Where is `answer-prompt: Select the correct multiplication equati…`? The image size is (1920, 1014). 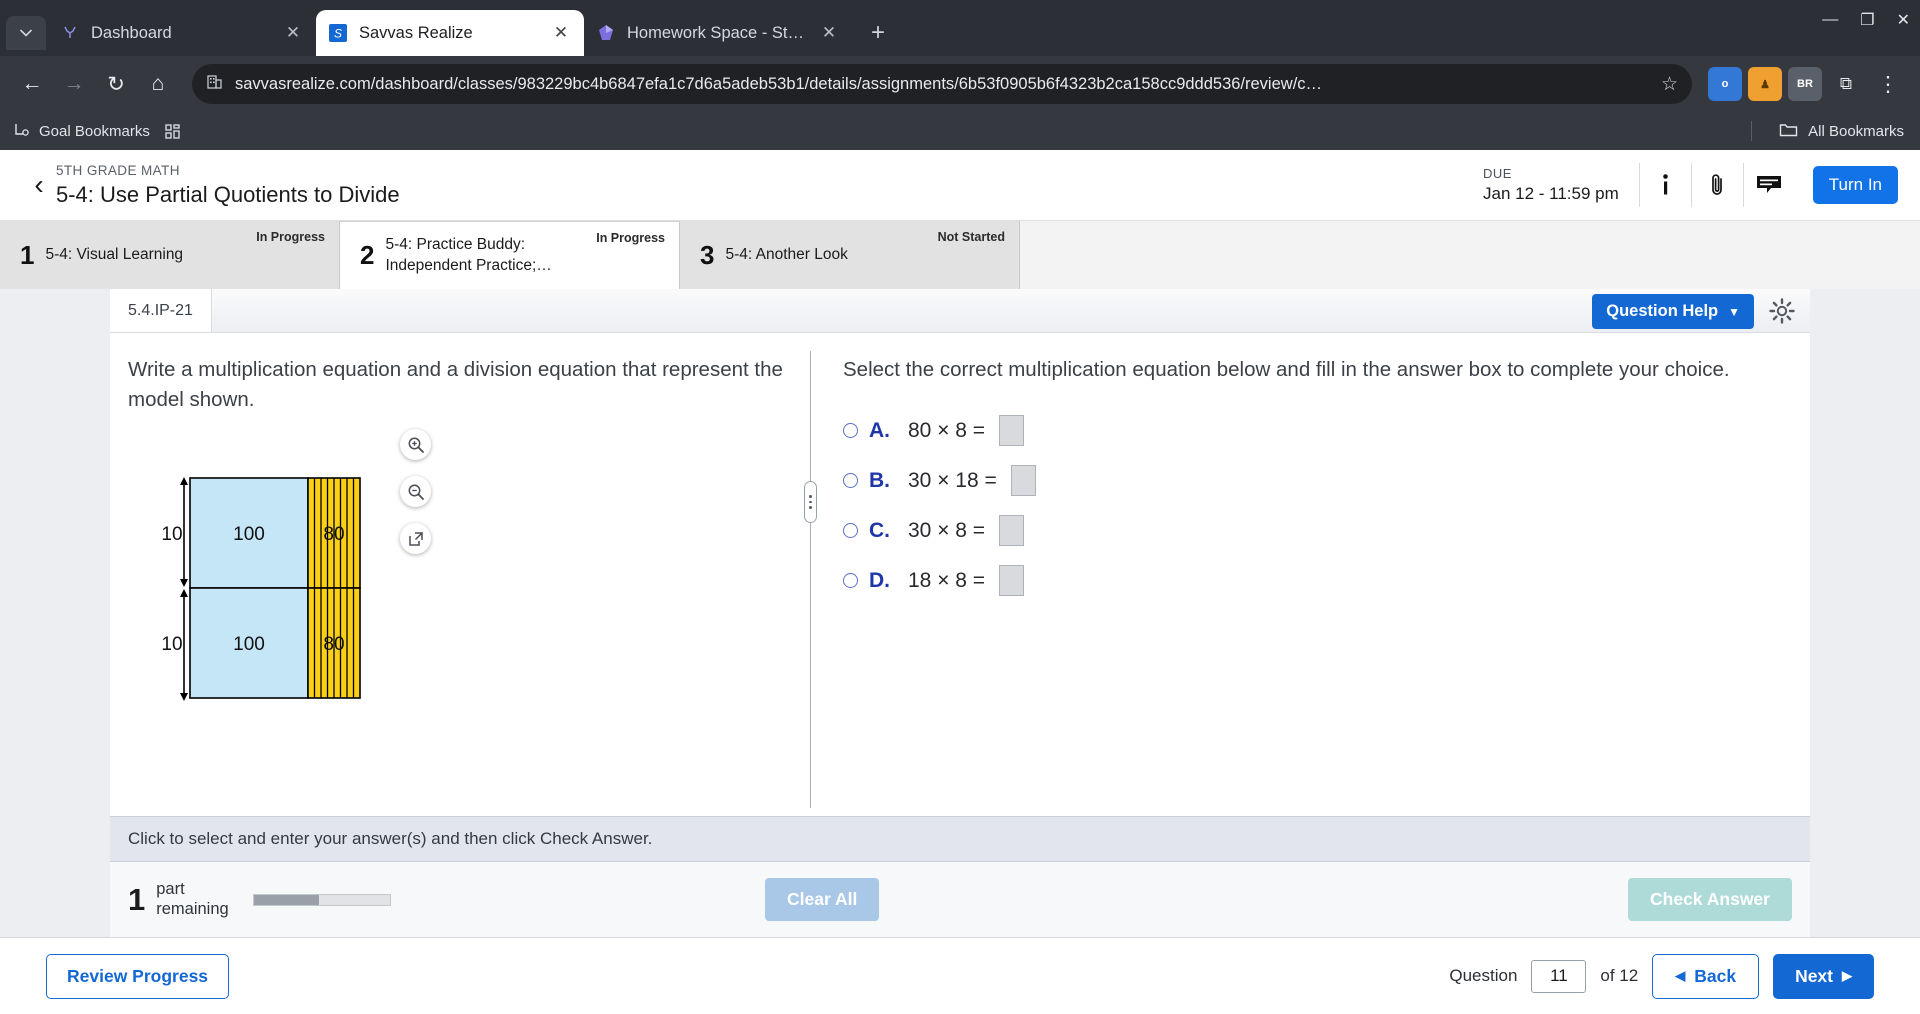 answer-prompt: Select the correct multiplication equati… is located at coordinates (1286, 369).